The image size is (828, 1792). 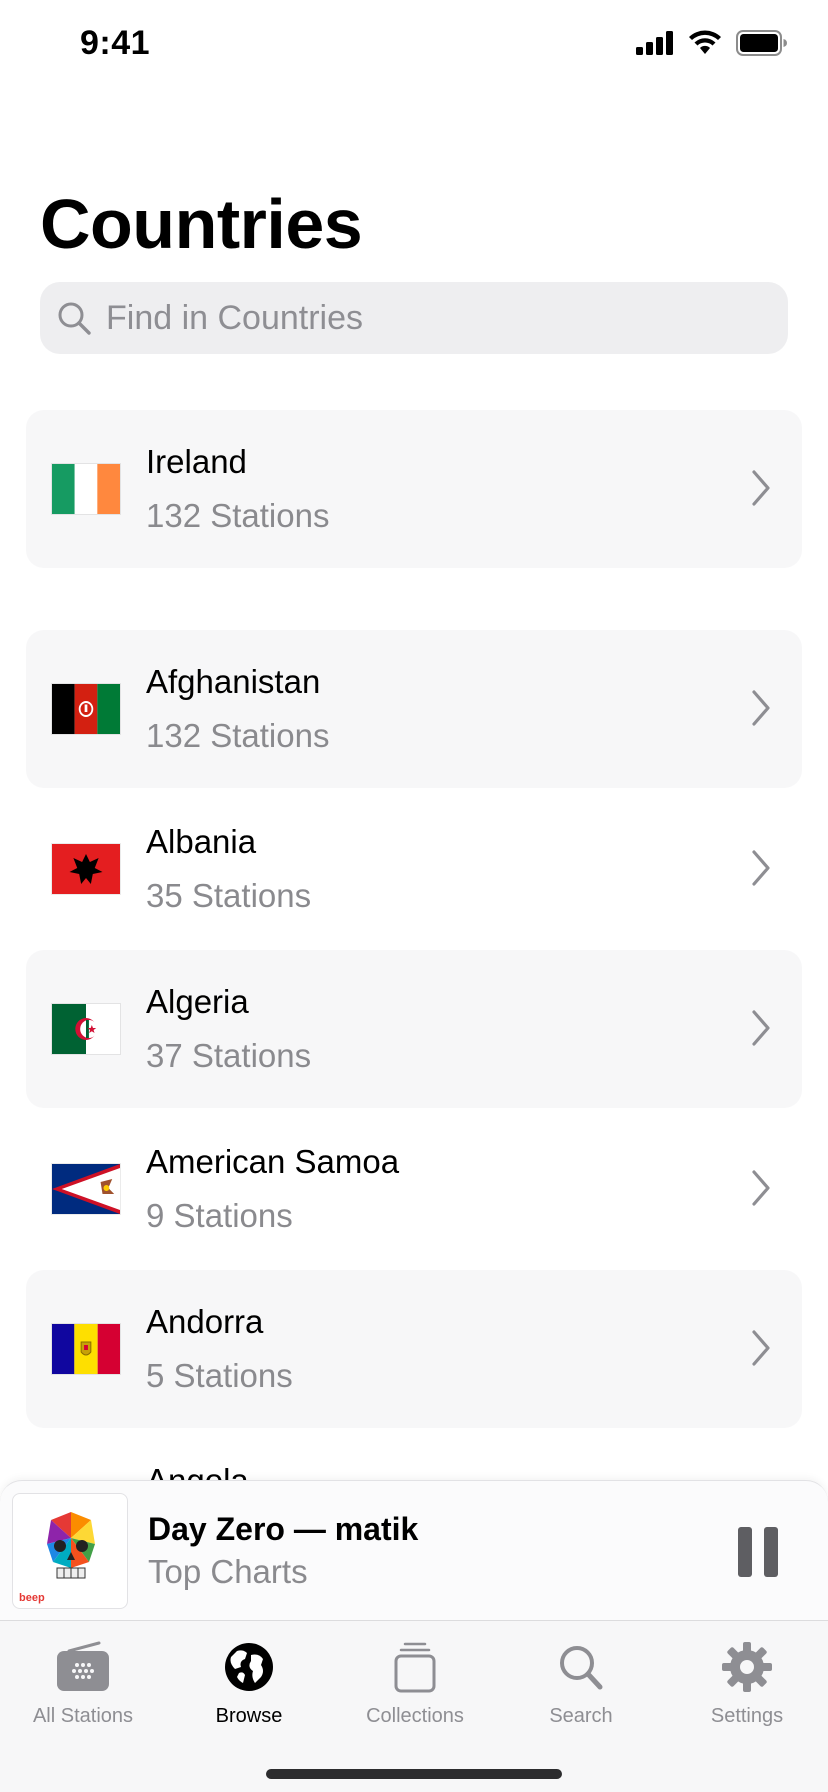 I want to click on list-item-andorra: Andorra 5 Stations, so click(x=414, y=1349).